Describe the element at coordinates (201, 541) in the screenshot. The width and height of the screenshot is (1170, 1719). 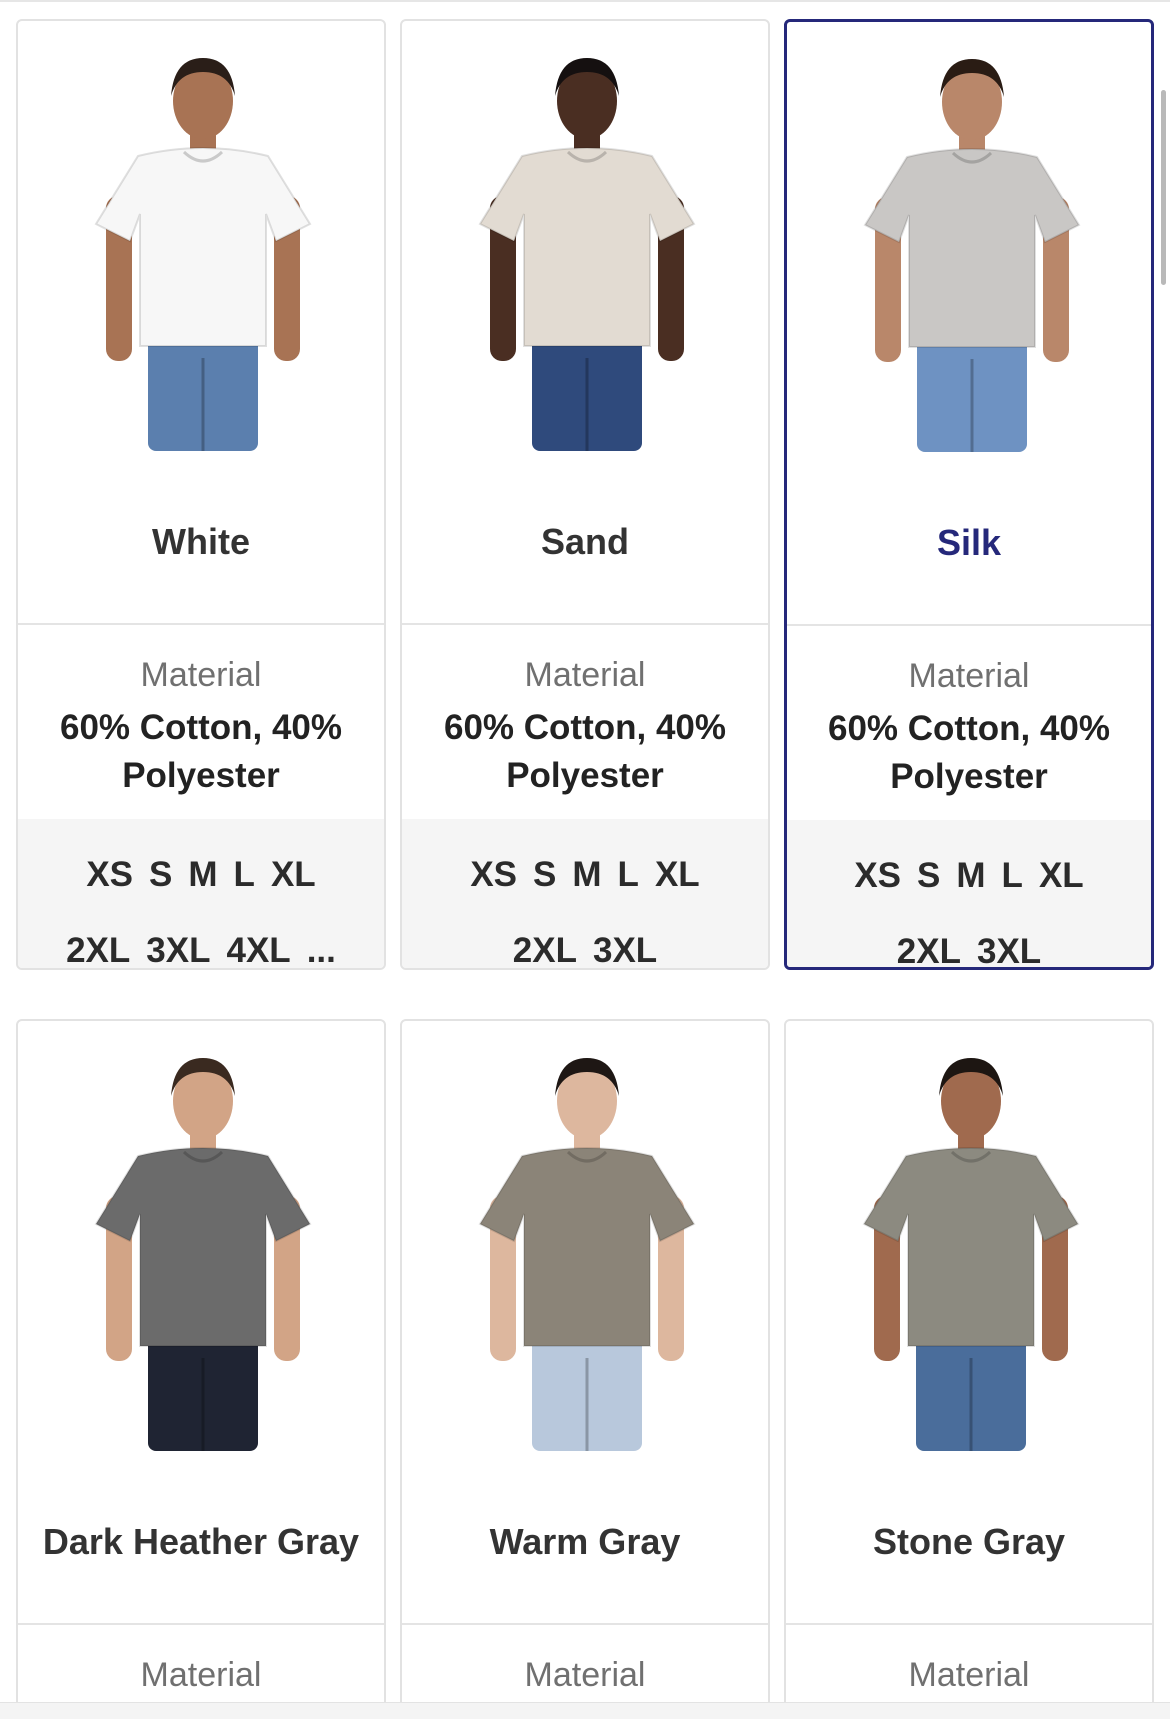
I see `color-name: White` at that location.